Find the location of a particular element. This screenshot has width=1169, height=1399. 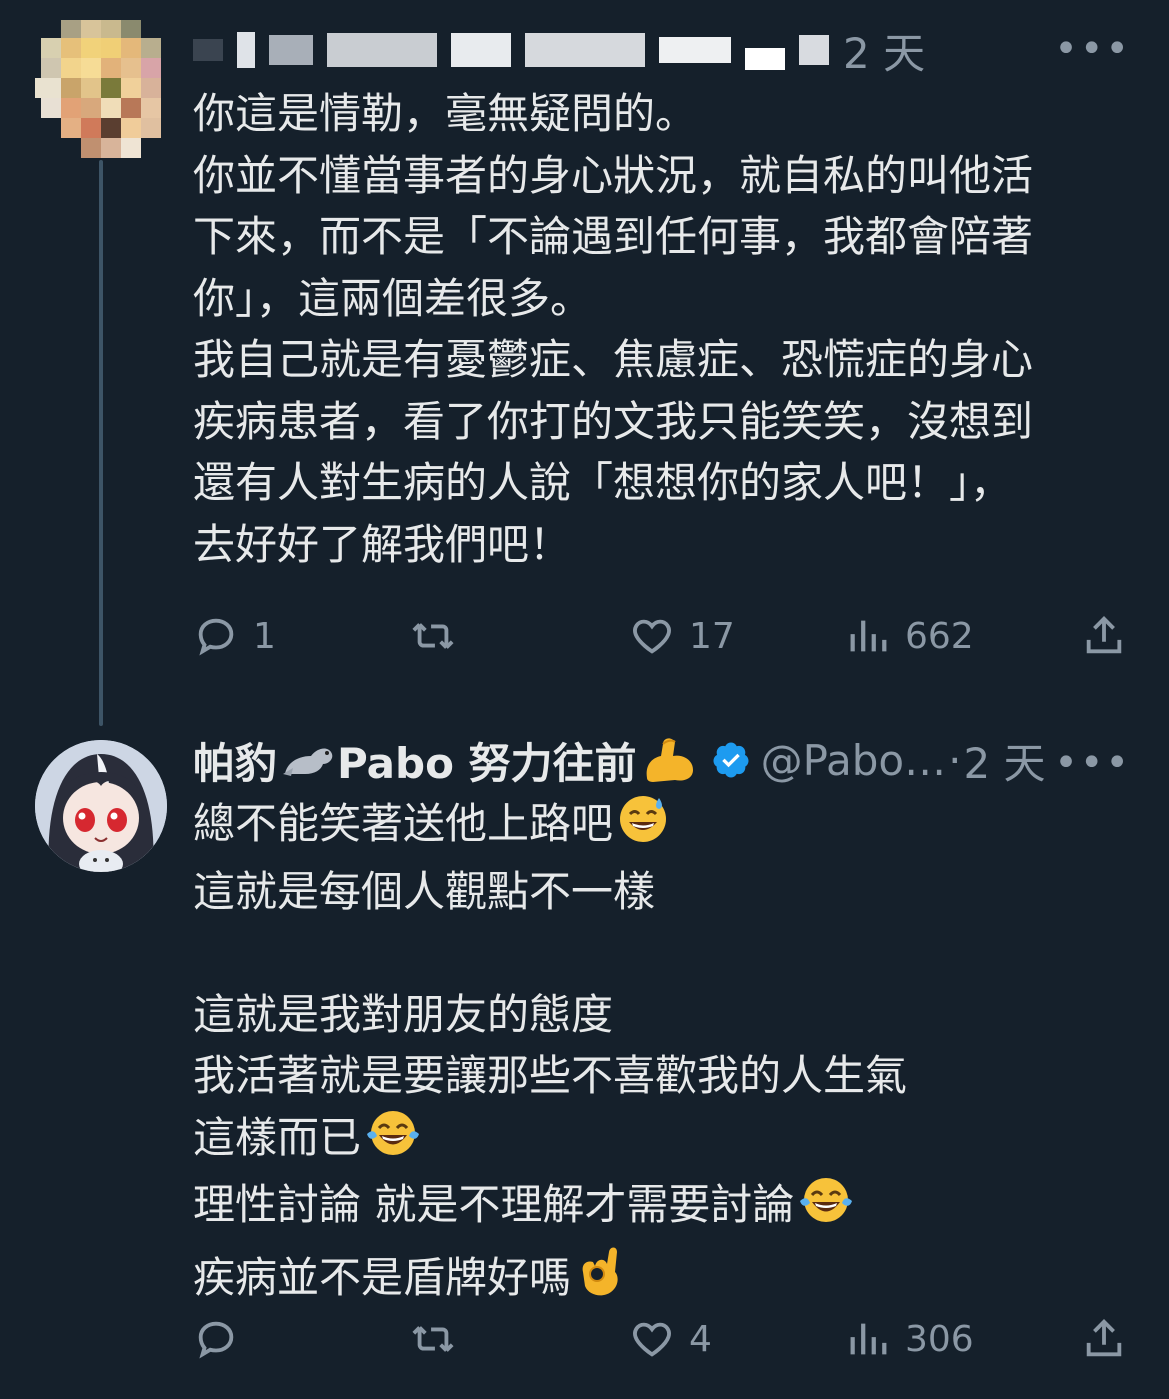

like-button: 4 is located at coordinates (670, 1339).